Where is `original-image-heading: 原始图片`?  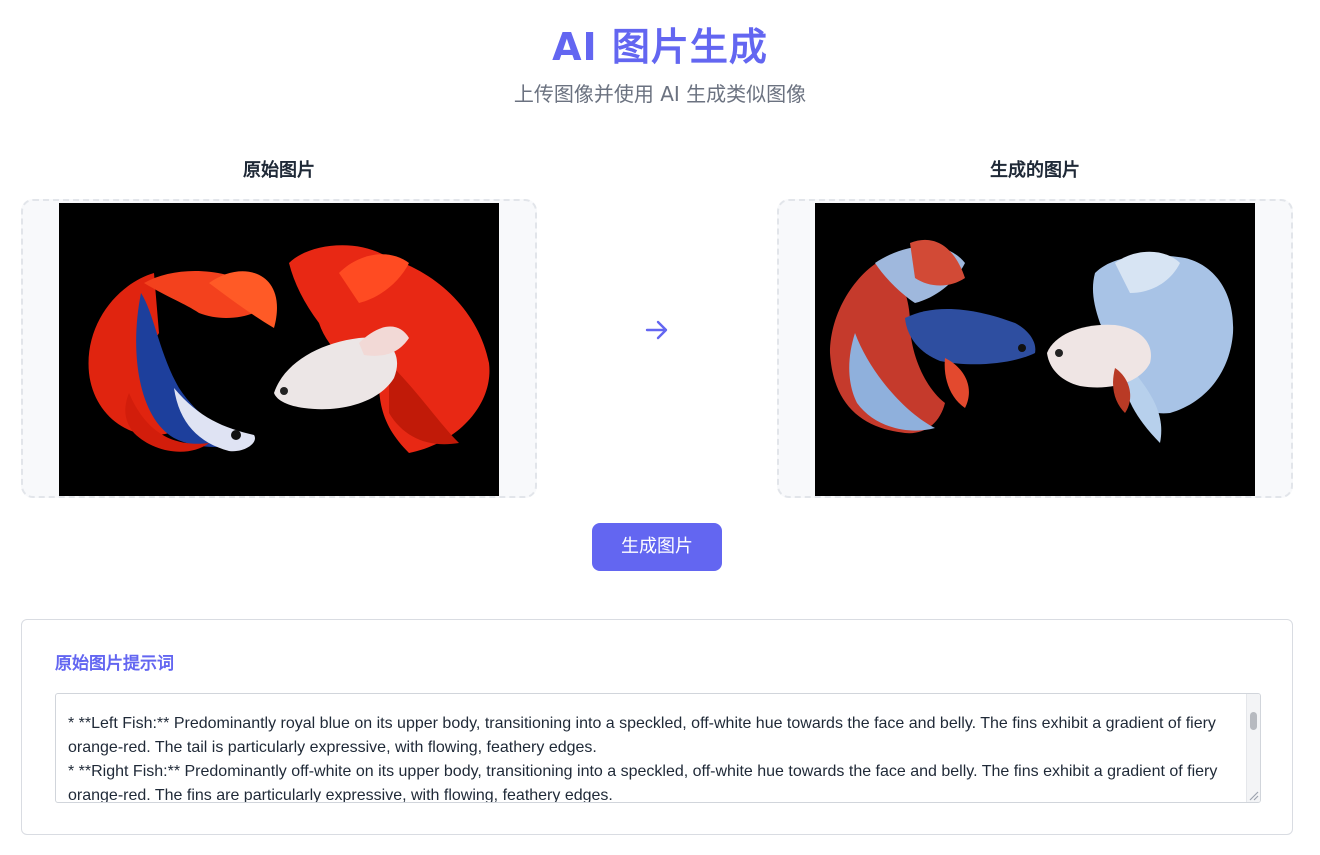
original-image-heading: 原始图片 is located at coordinates (279, 170).